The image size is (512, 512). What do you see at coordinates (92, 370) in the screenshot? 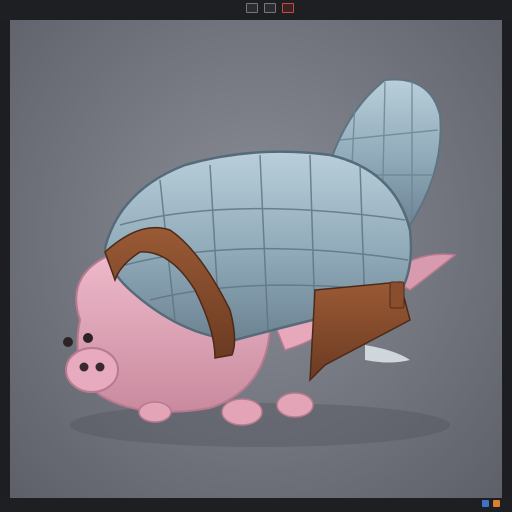
I see `pig-snout` at bounding box center [92, 370].